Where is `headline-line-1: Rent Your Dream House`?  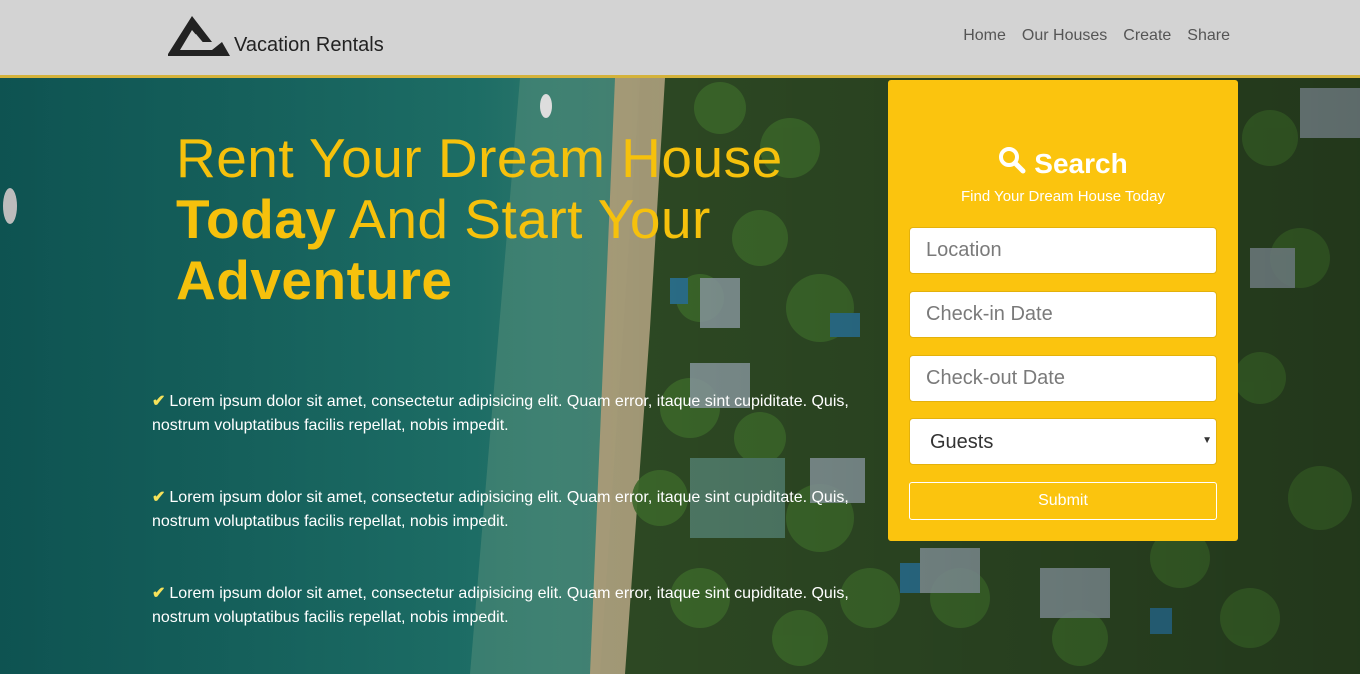
headline-line-1: Rent Your Dream House is located at coordinates (479, 158).